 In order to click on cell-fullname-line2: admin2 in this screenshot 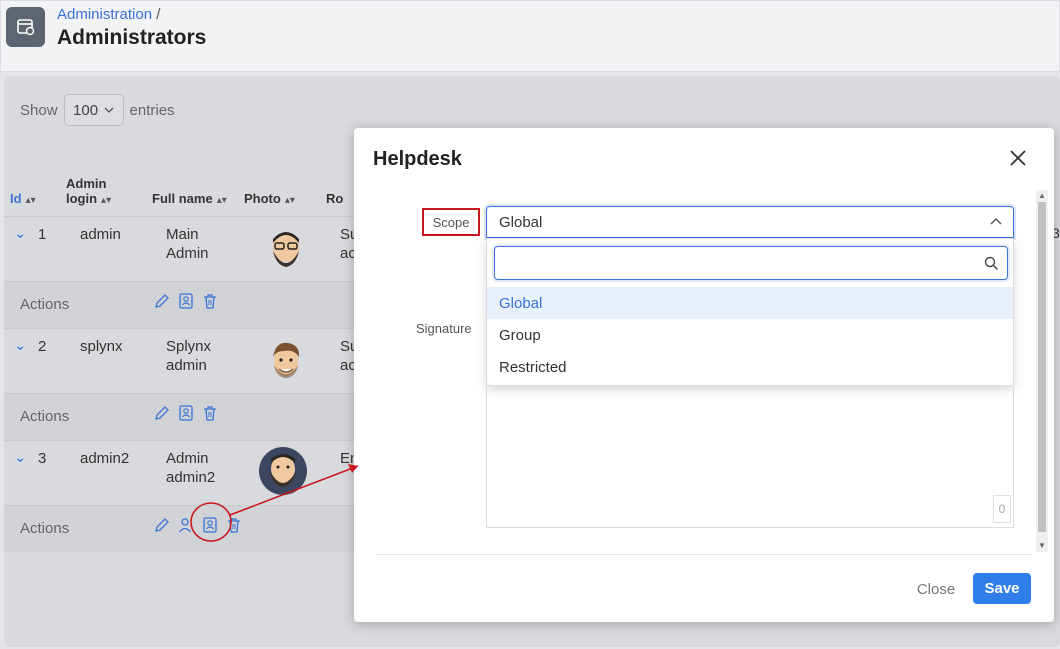, I will do `click(191, 477)`.